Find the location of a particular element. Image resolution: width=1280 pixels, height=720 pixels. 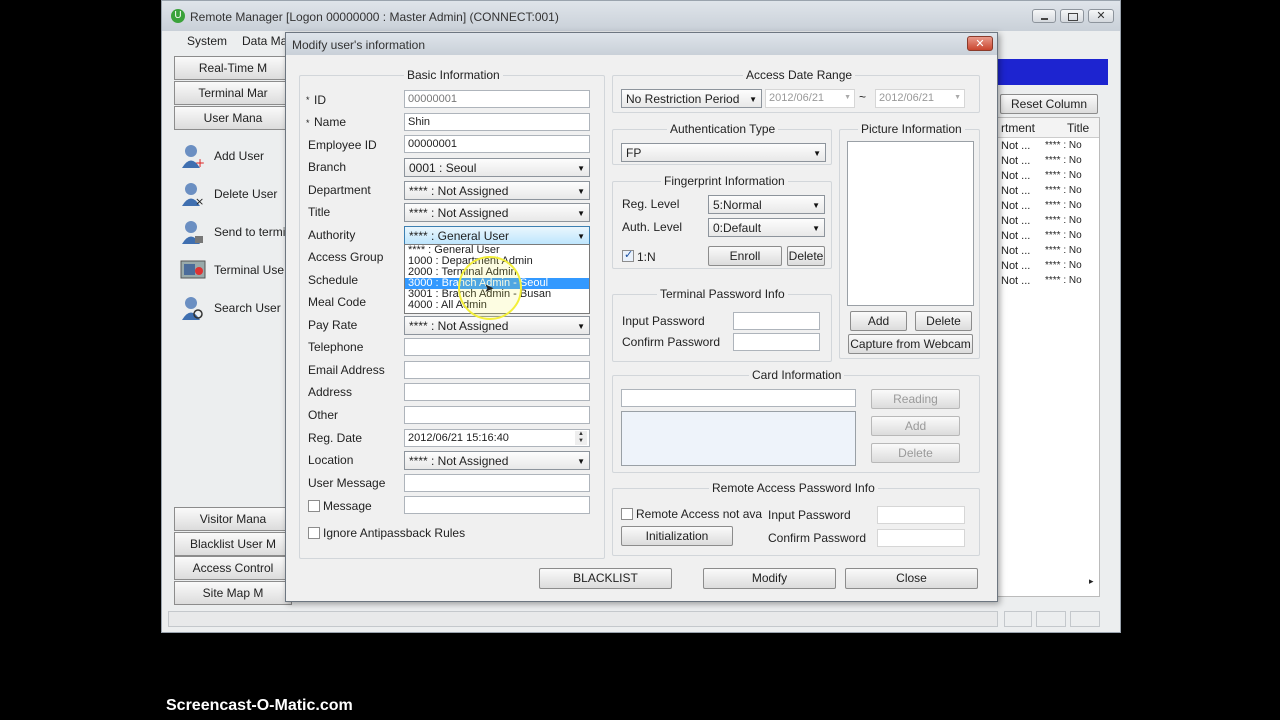

id-field: 00000001 is located at coordinates (497, 99).